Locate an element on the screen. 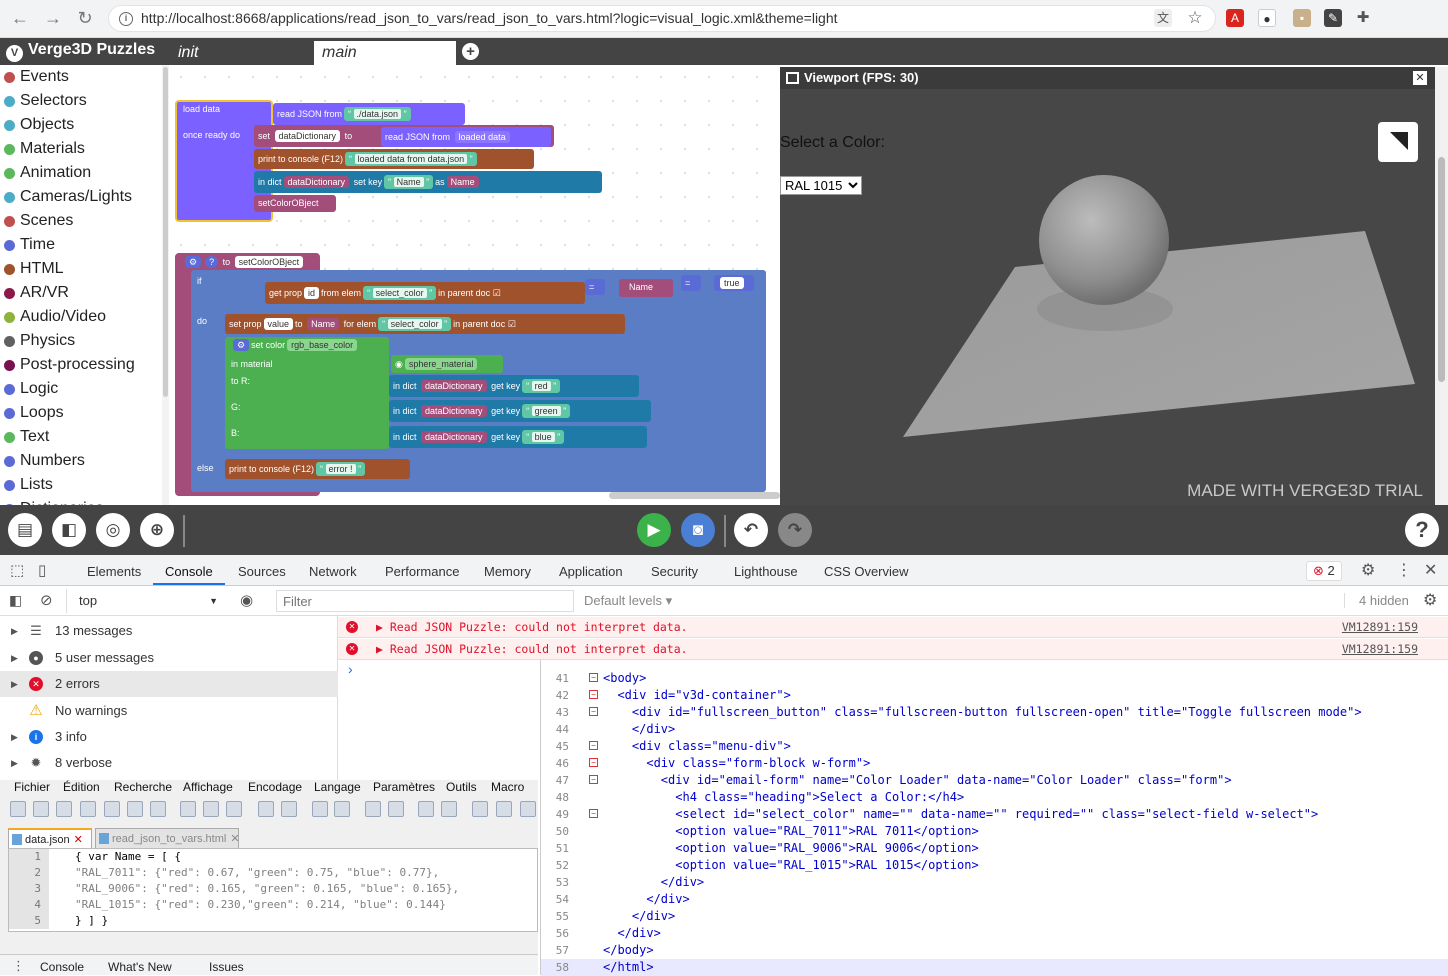 The width and height of the screenshot is (1448, 976). undo-icon: ↶ is located at coordinates (751, 530).